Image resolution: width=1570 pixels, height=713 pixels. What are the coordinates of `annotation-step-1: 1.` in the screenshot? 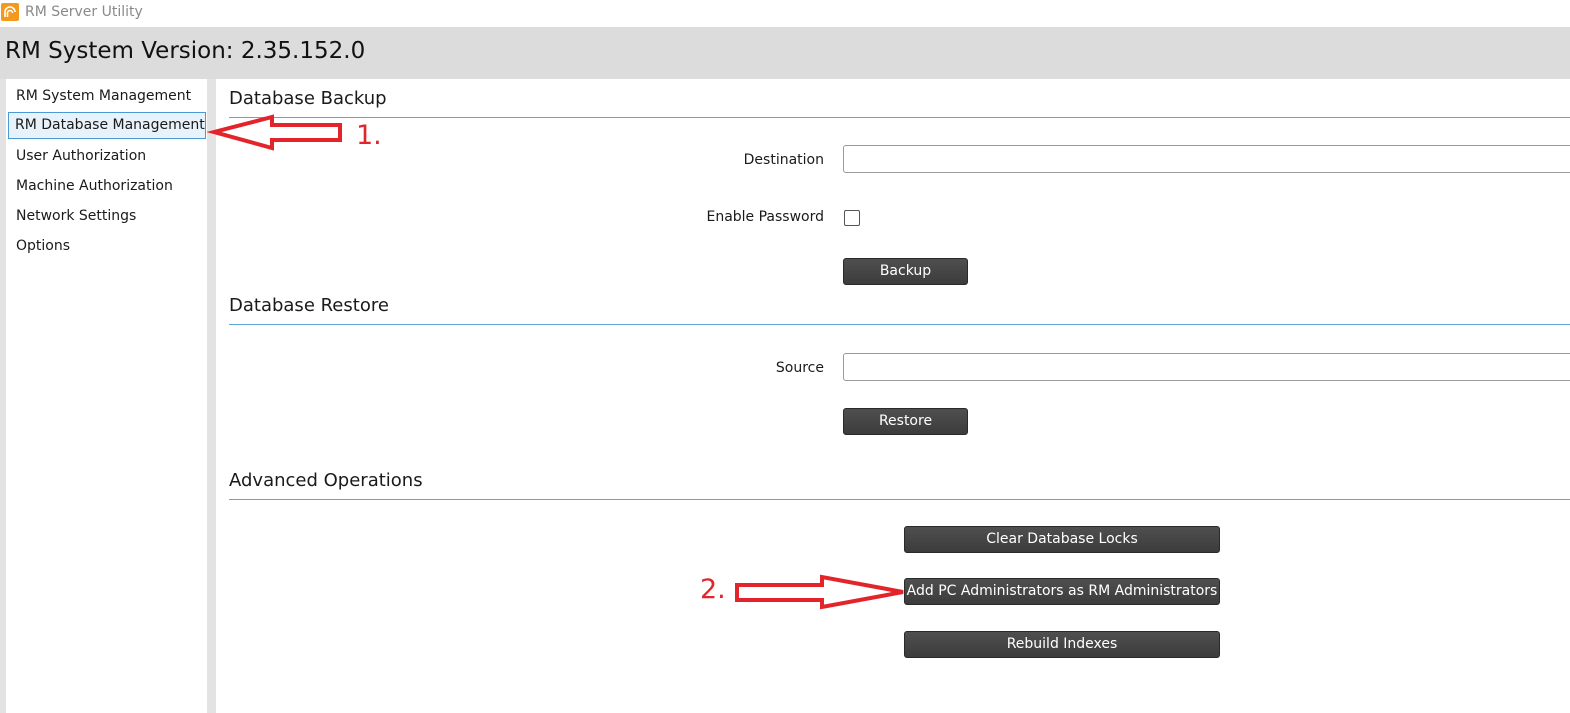 It's located at (369, 135).